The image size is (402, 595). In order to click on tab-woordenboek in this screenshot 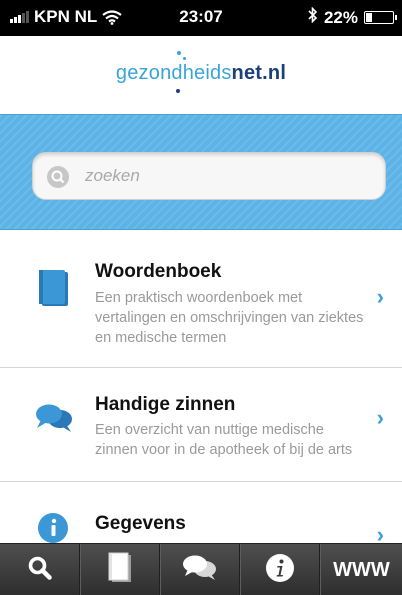, I will do `click(120, 569)`.